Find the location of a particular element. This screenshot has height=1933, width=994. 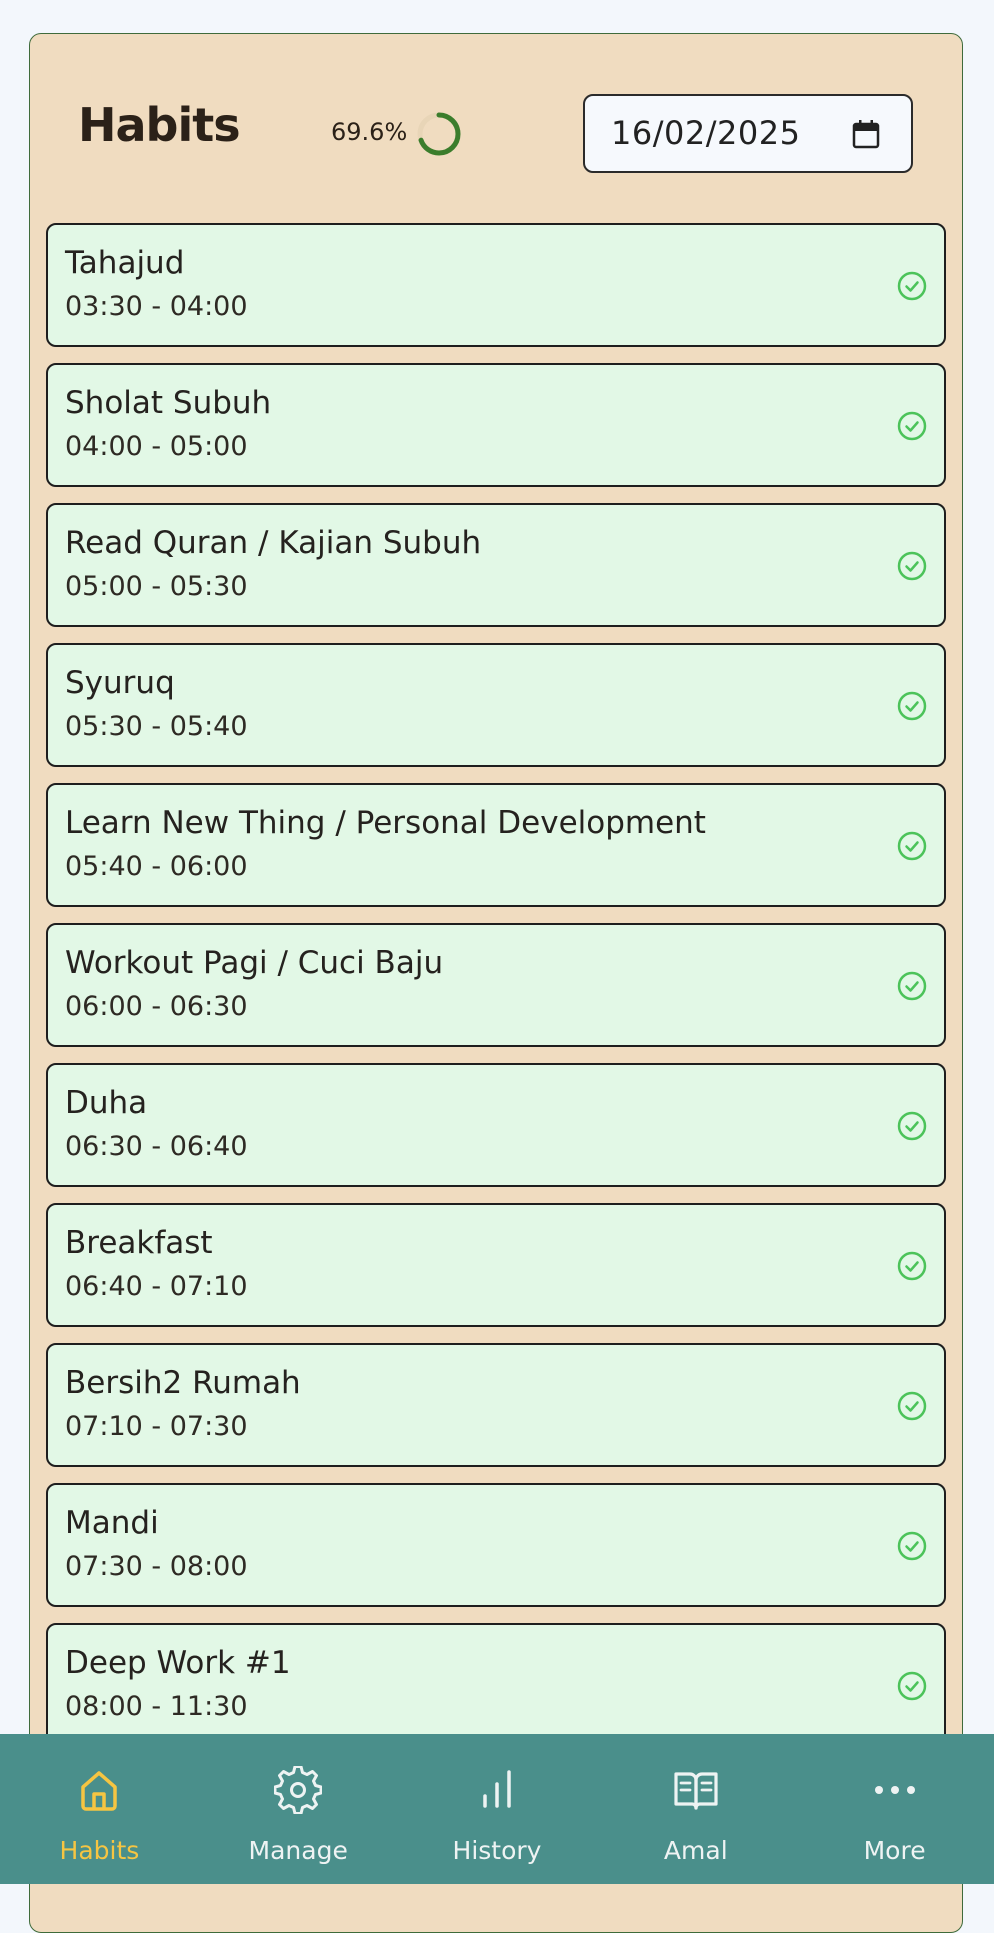

habit-card: Syuruq 05:30 - 05:40 is located at coordinates (496, 705).